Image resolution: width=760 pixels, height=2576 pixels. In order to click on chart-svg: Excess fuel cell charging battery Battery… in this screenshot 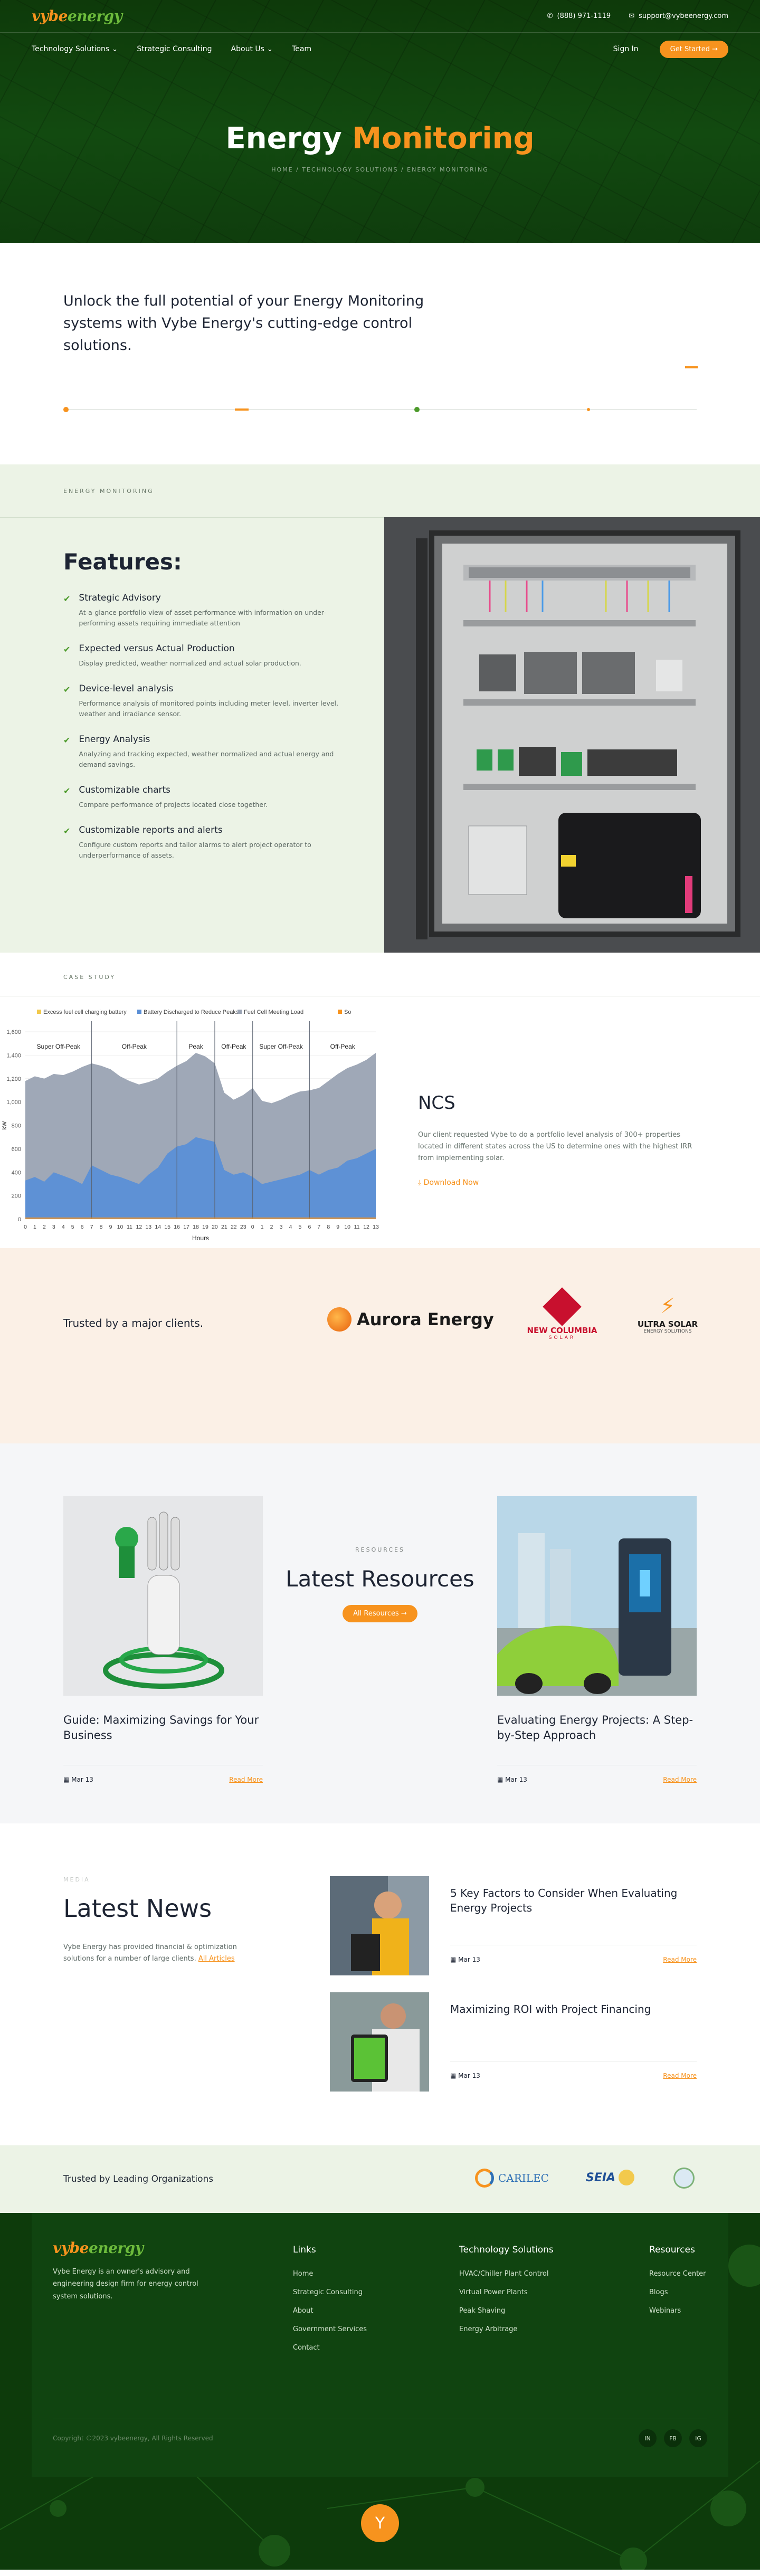, I will do `click(190, 1125)`.